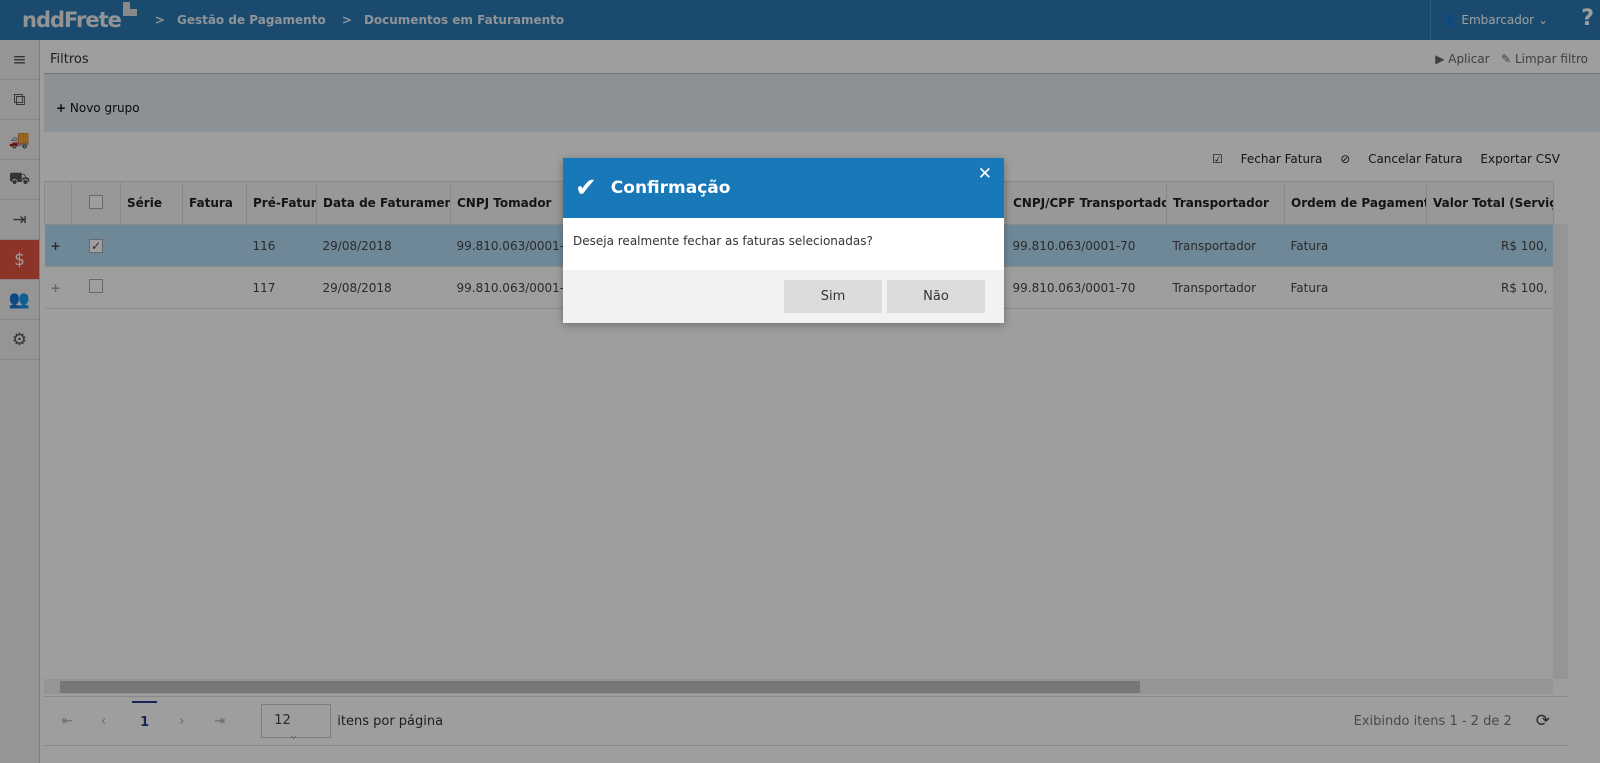 This screenshot has height=763, width=1600. Describe the element at coordinates (833, 296) in the screenshot. I see `yes-button: Sim` at that location.